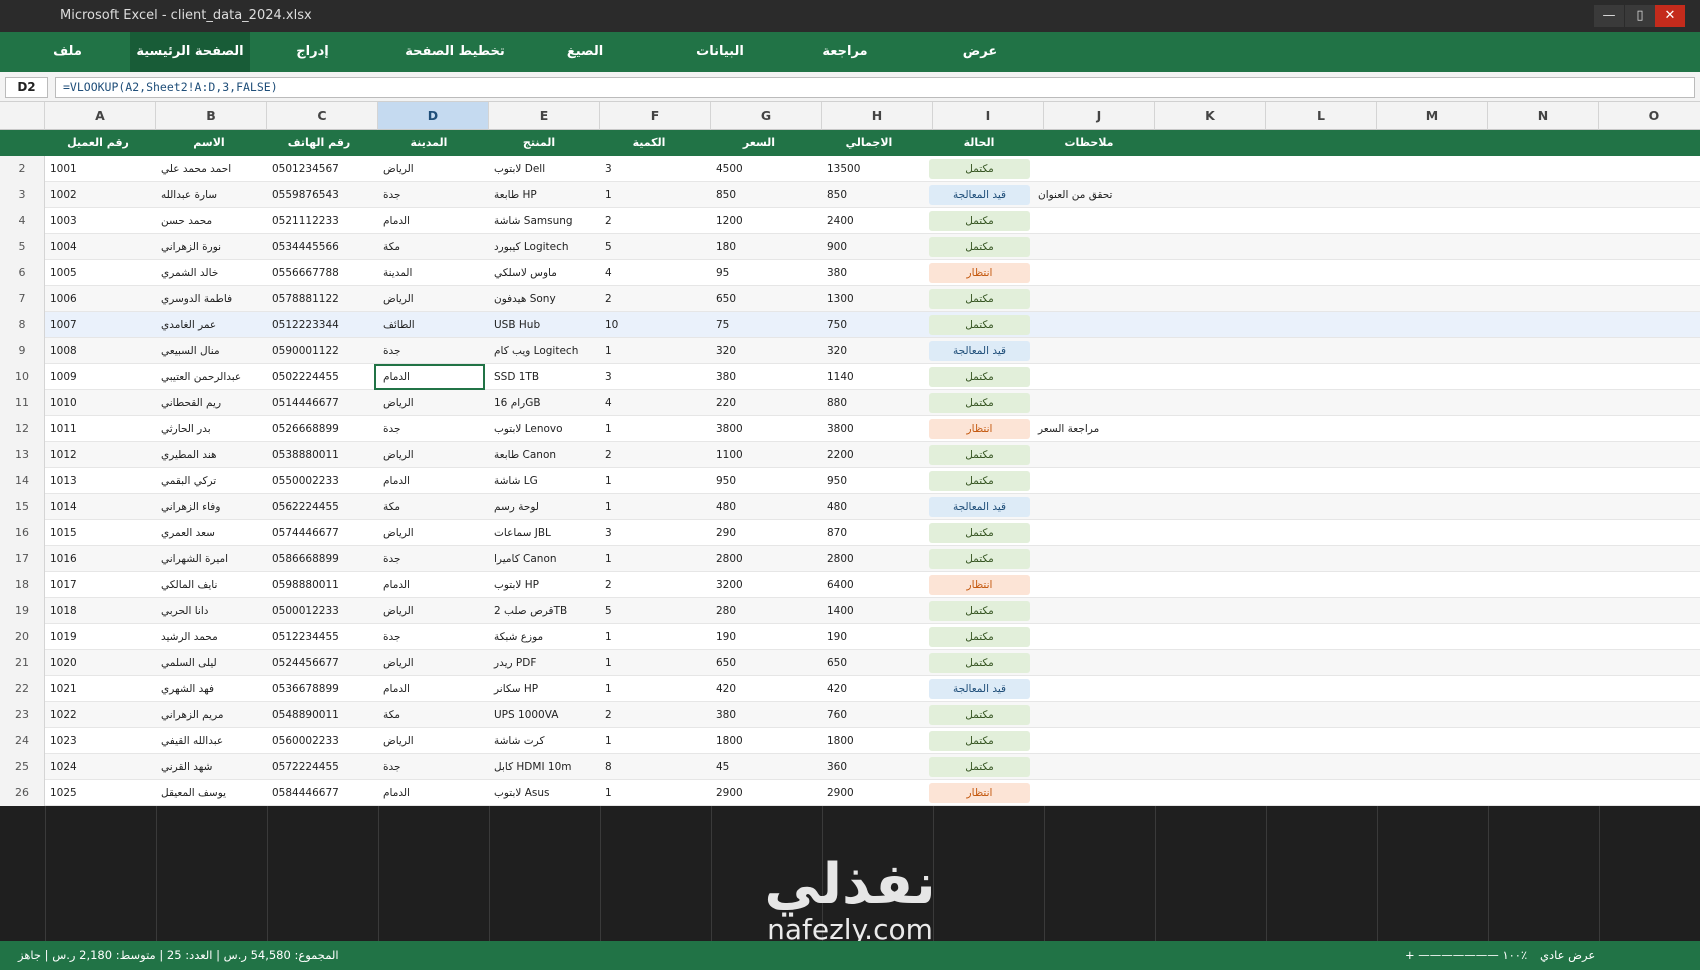 The width and height of the screenshot is (1700, 970). I want to click on cell-city: الطائف, so click(433, 325).